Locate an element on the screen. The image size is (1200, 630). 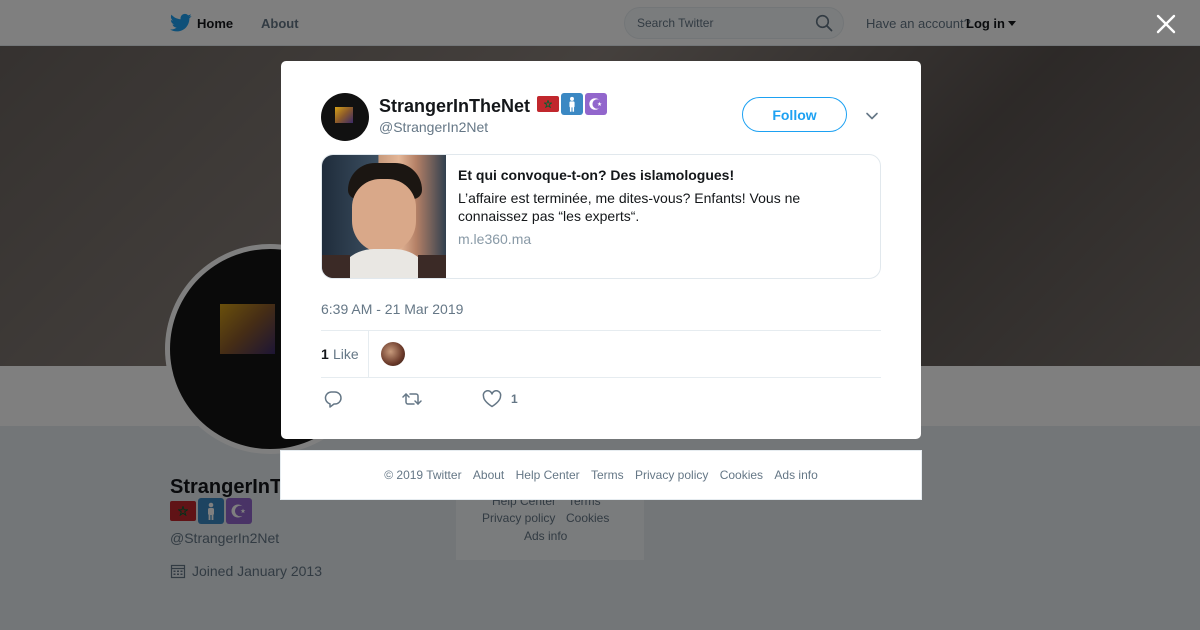
footer-ads-info-link: Ads info is located at coordinates (795, 475).